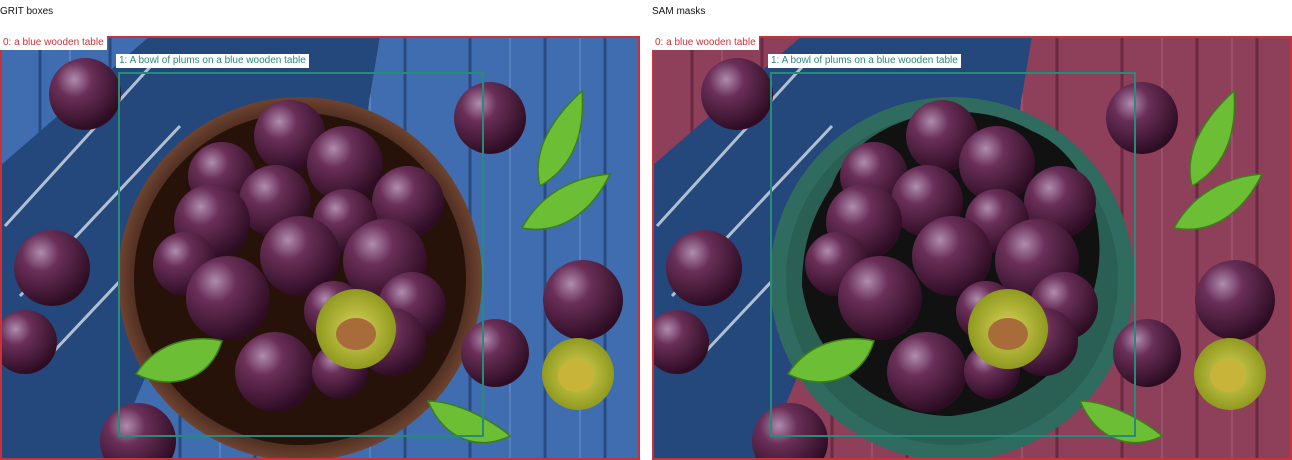 This screenshot has height=460, width=1292. I want to click on grit-panel-title: GRIT boxes, so click(27, 11).